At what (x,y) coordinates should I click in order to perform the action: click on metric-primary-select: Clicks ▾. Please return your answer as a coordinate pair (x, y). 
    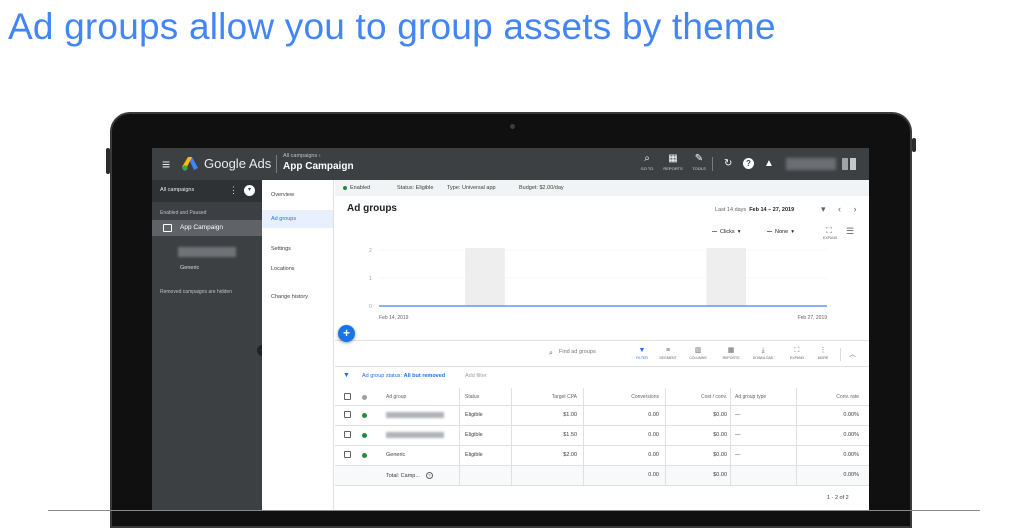
    Looking at the image, I should click on (726, 232).